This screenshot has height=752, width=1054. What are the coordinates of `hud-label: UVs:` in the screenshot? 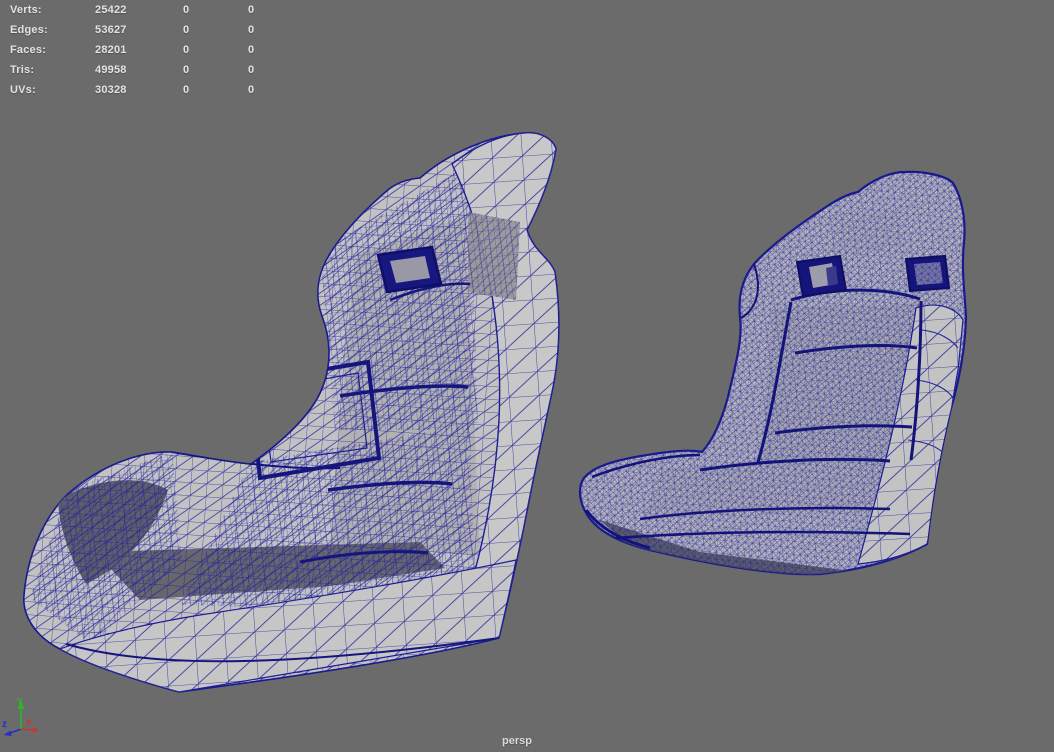 It's located at (23, 90).